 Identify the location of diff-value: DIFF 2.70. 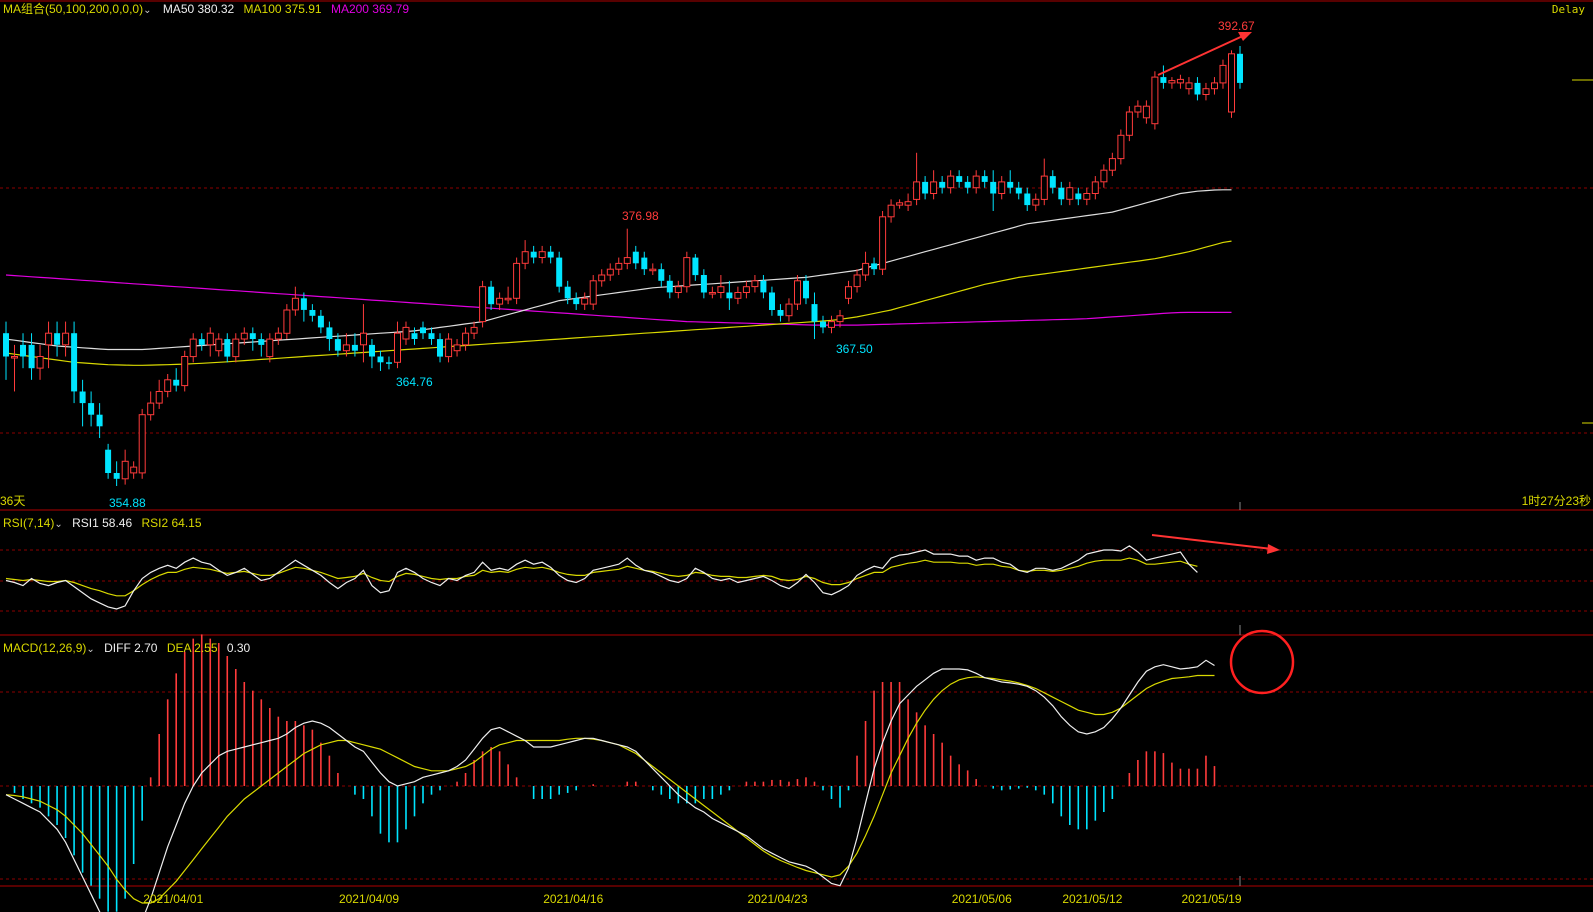
(131, 648).